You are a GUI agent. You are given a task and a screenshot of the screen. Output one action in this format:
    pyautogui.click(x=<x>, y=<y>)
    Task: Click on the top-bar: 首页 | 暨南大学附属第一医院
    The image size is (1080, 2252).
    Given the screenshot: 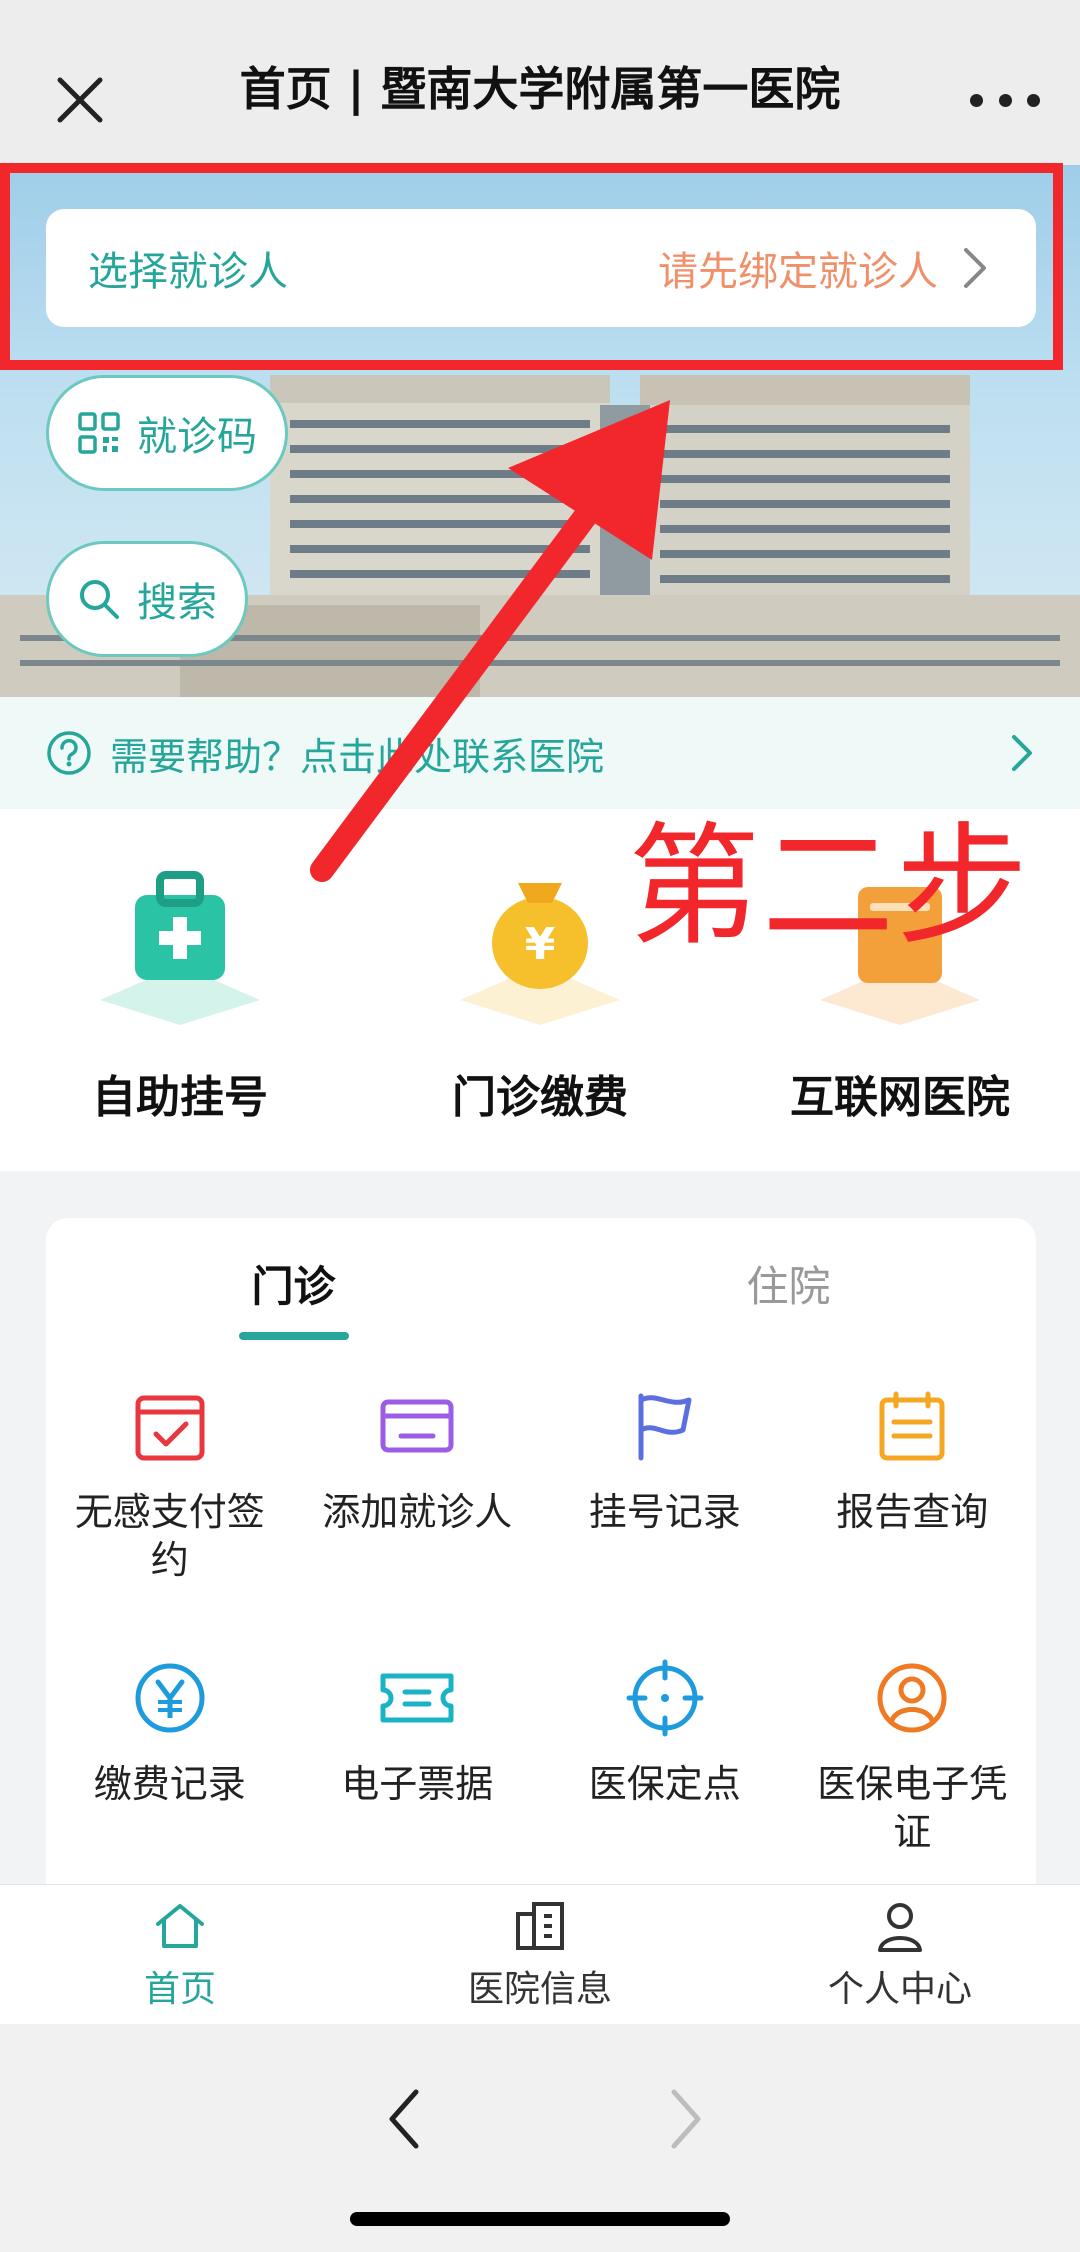 What is the action you would take?
    pyautogui.click(x=540, y=82)
    